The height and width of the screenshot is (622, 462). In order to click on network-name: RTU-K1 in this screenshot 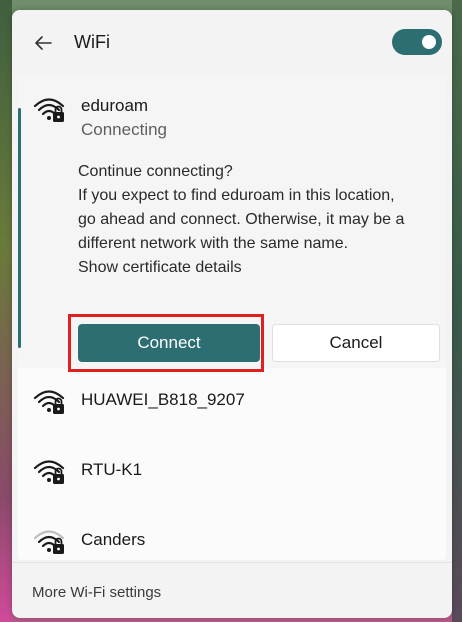, I will do `click(112, 469)`.